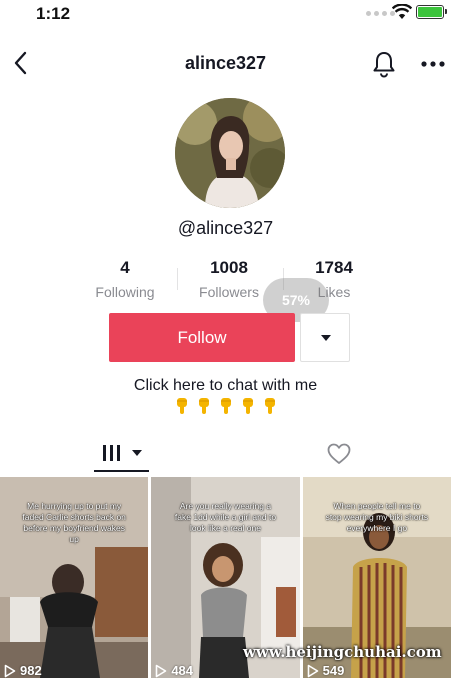  Describe the element at coordinates (402, 11) in the screenshot. I see `wifi-icon` at that location.